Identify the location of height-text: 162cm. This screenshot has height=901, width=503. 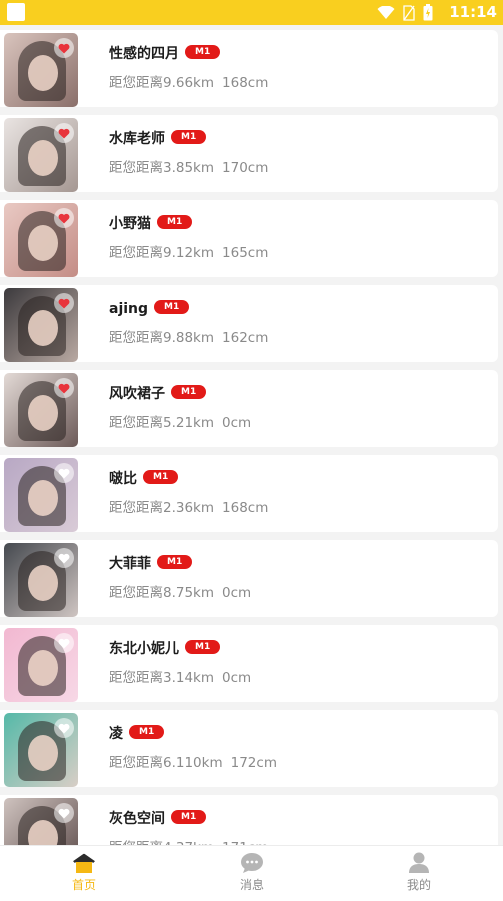
(245, 338).